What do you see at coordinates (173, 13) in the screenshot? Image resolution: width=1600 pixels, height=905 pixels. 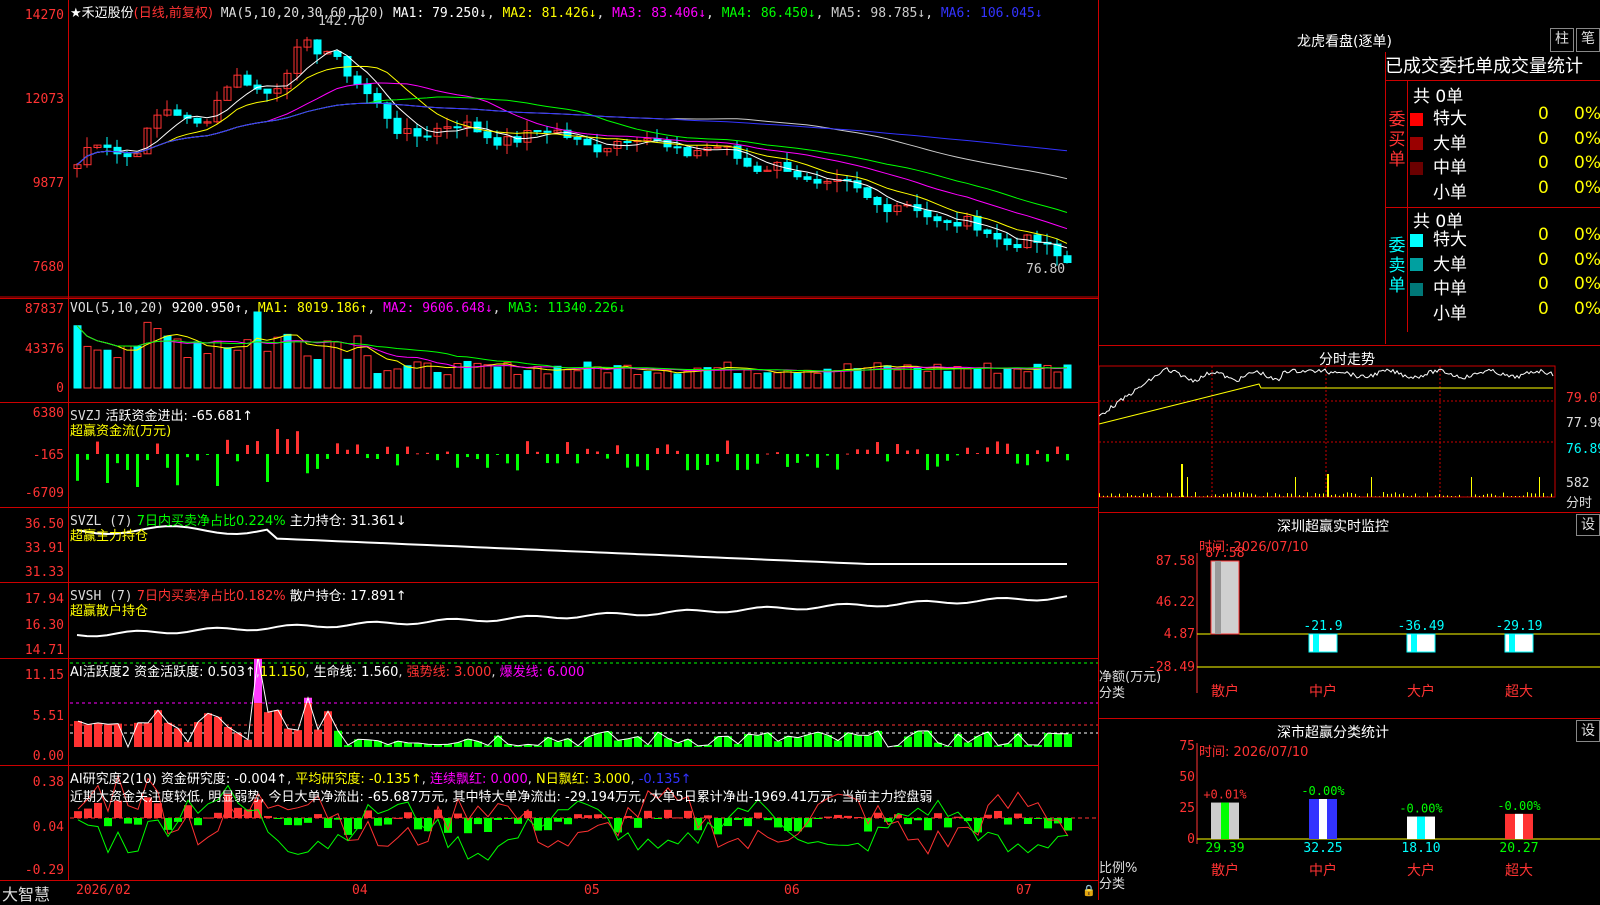 I see `chart-mode: (日线,前复权)` at bounding box center [173, 13].